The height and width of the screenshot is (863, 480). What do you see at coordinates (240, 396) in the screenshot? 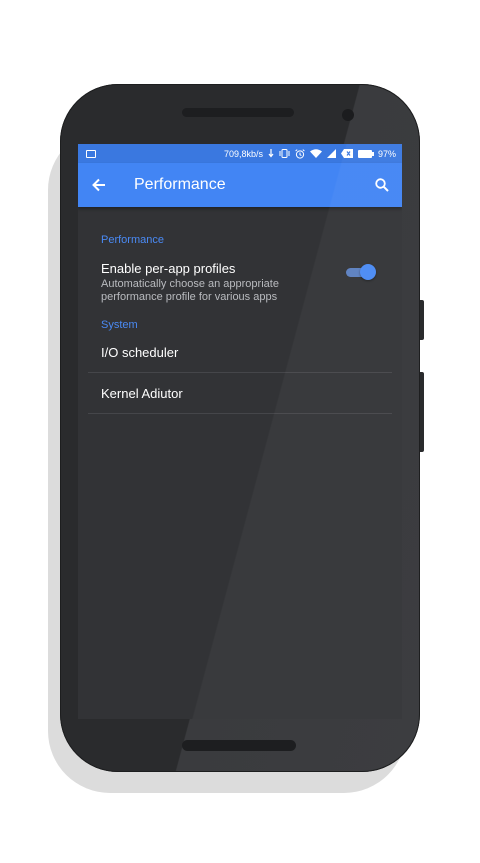
I see `list-item-kernel-adiutor: Kernel Adiutor` at bounding box center [240, 396].